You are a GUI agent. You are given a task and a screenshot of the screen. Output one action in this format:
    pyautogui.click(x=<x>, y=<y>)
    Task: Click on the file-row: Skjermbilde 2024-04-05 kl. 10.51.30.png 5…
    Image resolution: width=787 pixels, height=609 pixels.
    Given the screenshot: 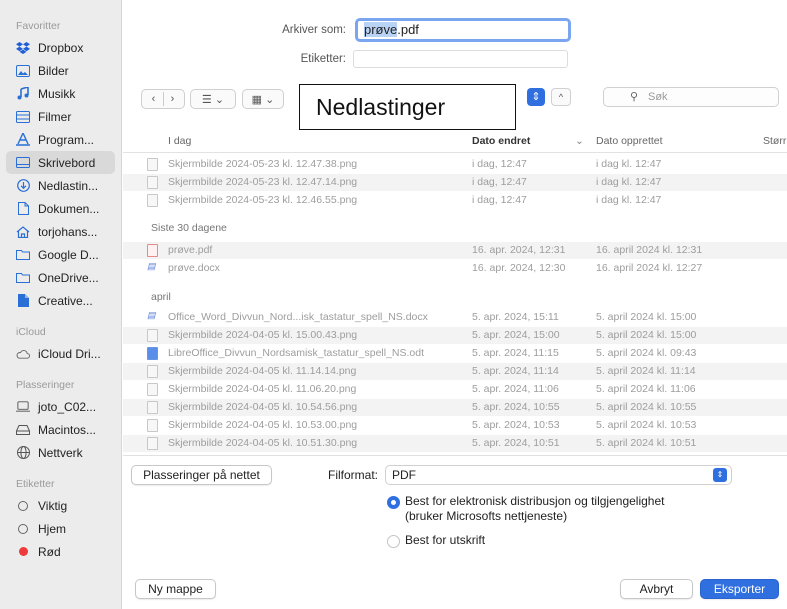 What is the action you would take?
    pyautogui.click(x=455, y=443)
    